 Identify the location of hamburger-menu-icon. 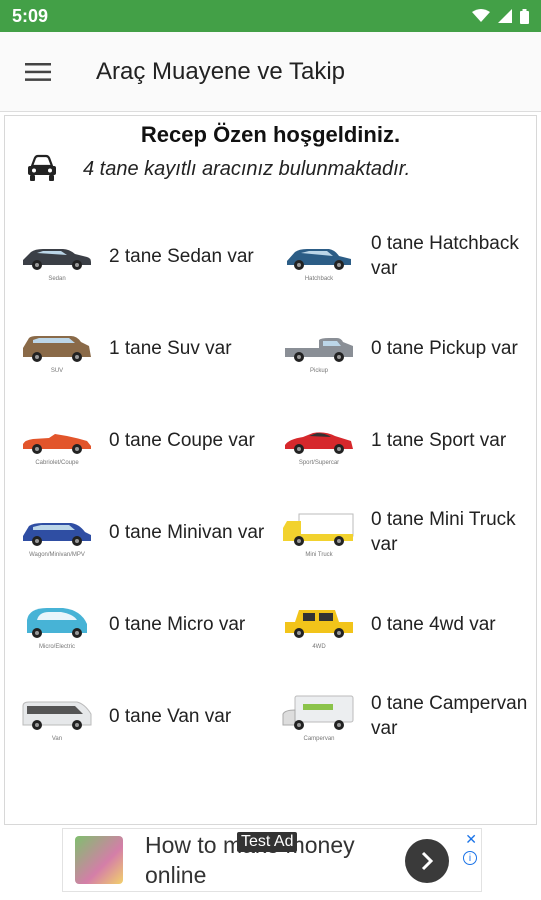
(38, 71).